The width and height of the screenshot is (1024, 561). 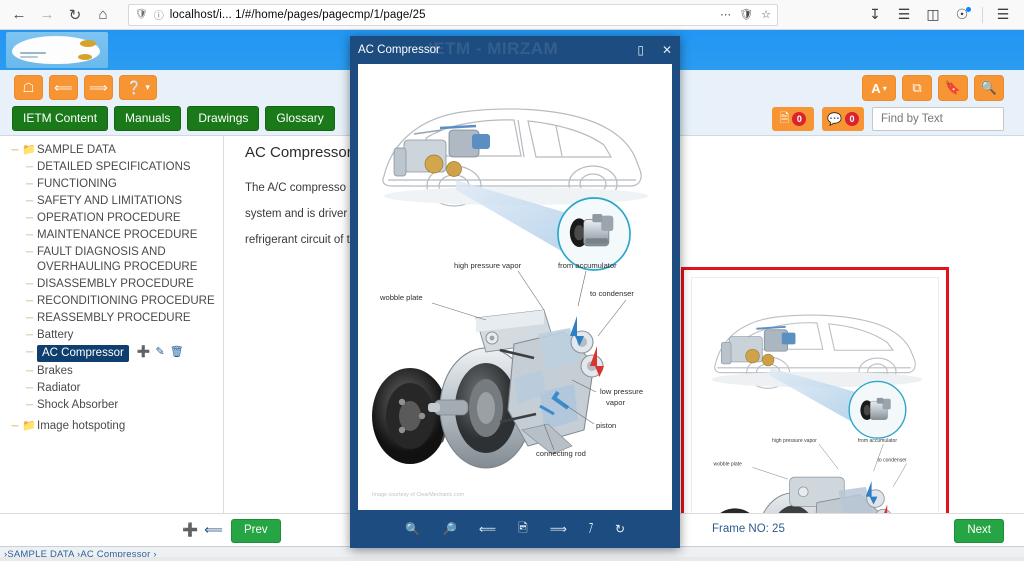 What do you see at coordinates (57, 50) in the screenshot?
I see `app-logo` at bounding box center [57, 50].